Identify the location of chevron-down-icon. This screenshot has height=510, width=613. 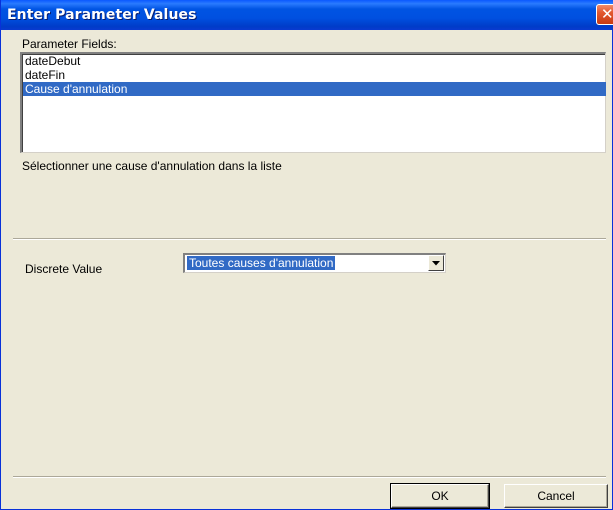
(436, 263).